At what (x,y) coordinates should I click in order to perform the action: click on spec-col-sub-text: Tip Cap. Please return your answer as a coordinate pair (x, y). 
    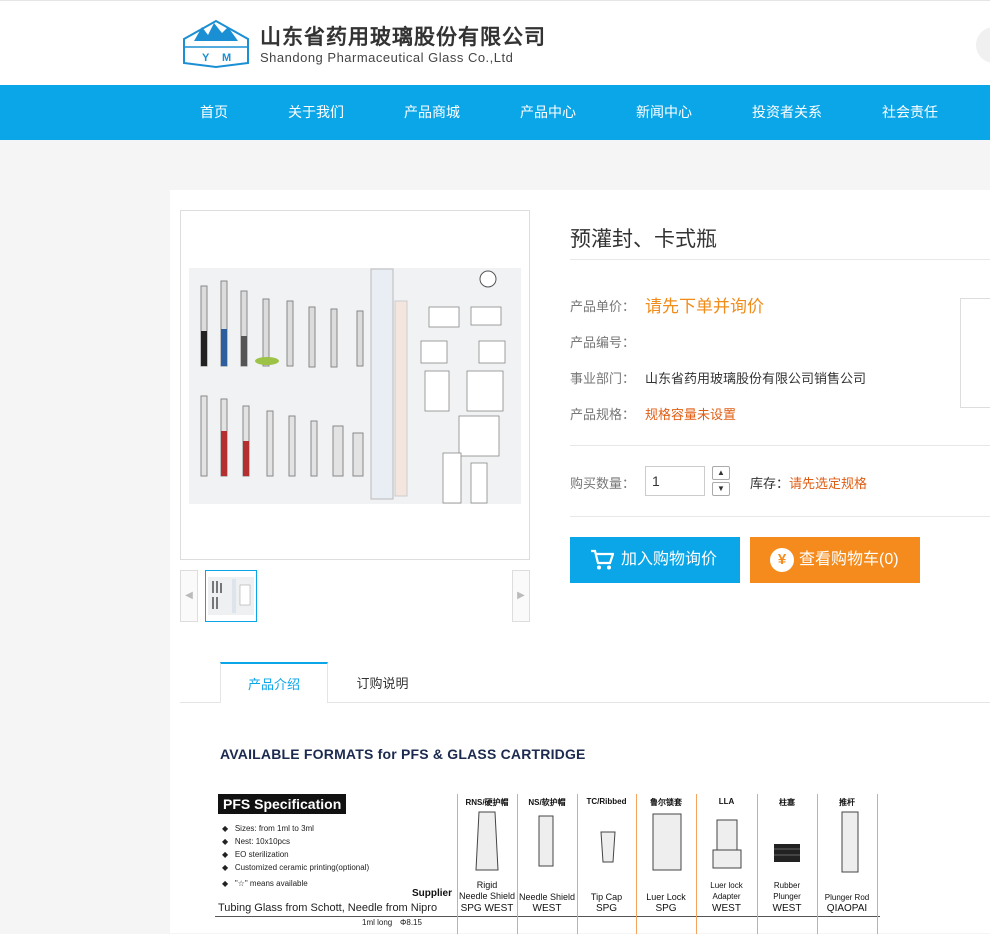
    Looking at the image, I should click on (606, 897).